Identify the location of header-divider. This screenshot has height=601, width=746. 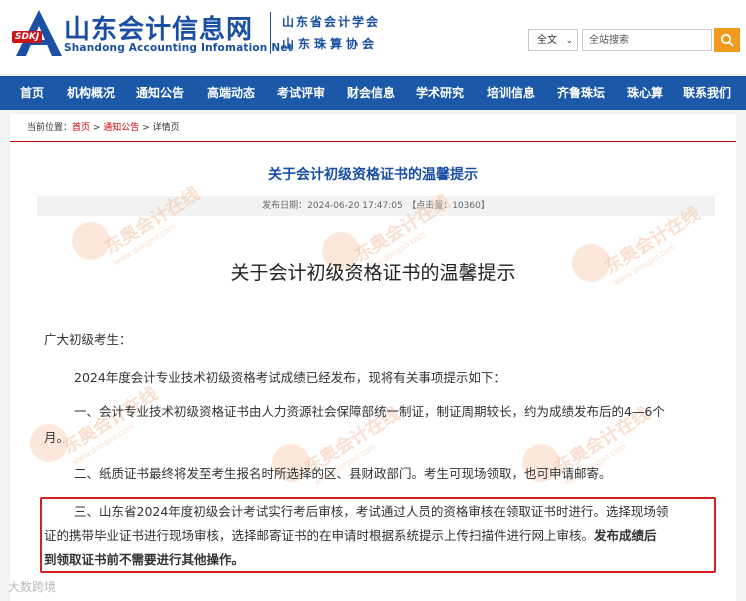
(270, 33).